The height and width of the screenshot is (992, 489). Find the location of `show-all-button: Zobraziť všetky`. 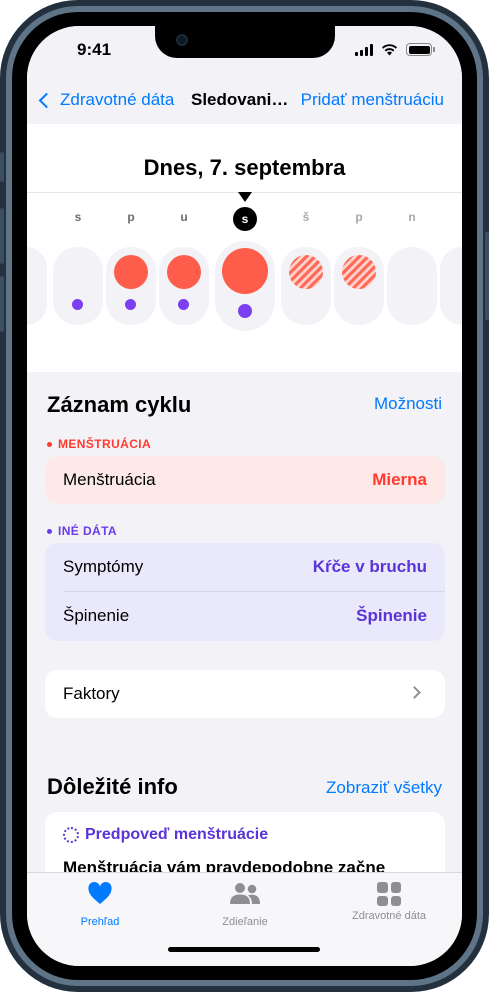

show-all-button: Zobraziť všetky is located at coordinates (384, 788).